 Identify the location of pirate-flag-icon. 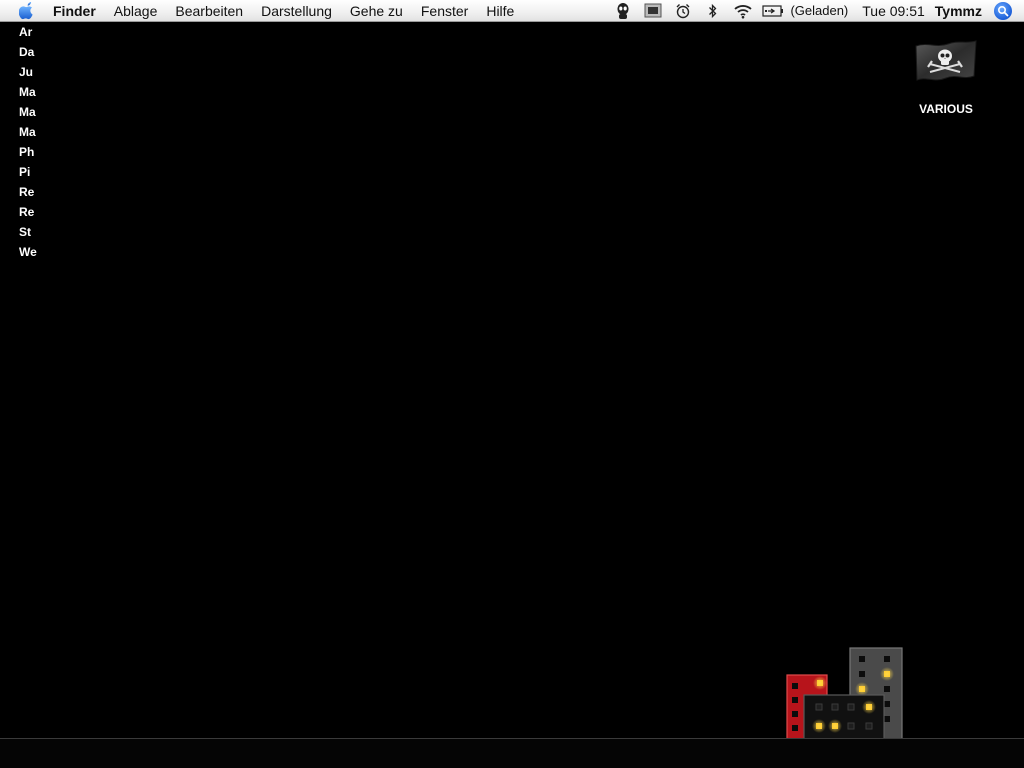
(946, 63).